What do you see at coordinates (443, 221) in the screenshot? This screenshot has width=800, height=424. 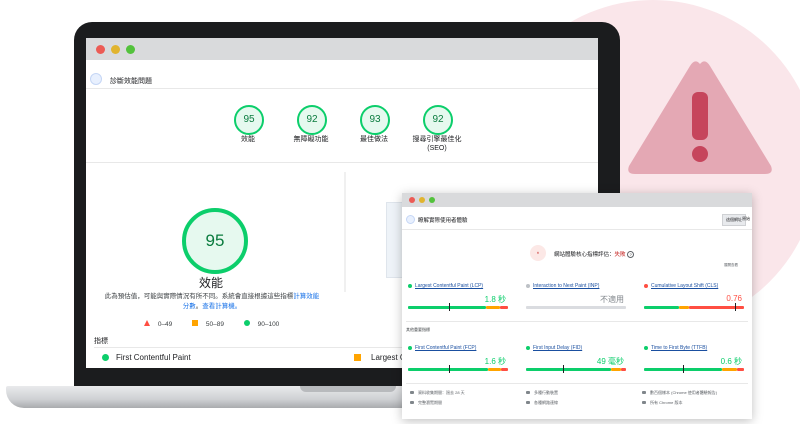 I see `popup-title: 瞭解實際使用者體驗` at bounding box center [443, 221].